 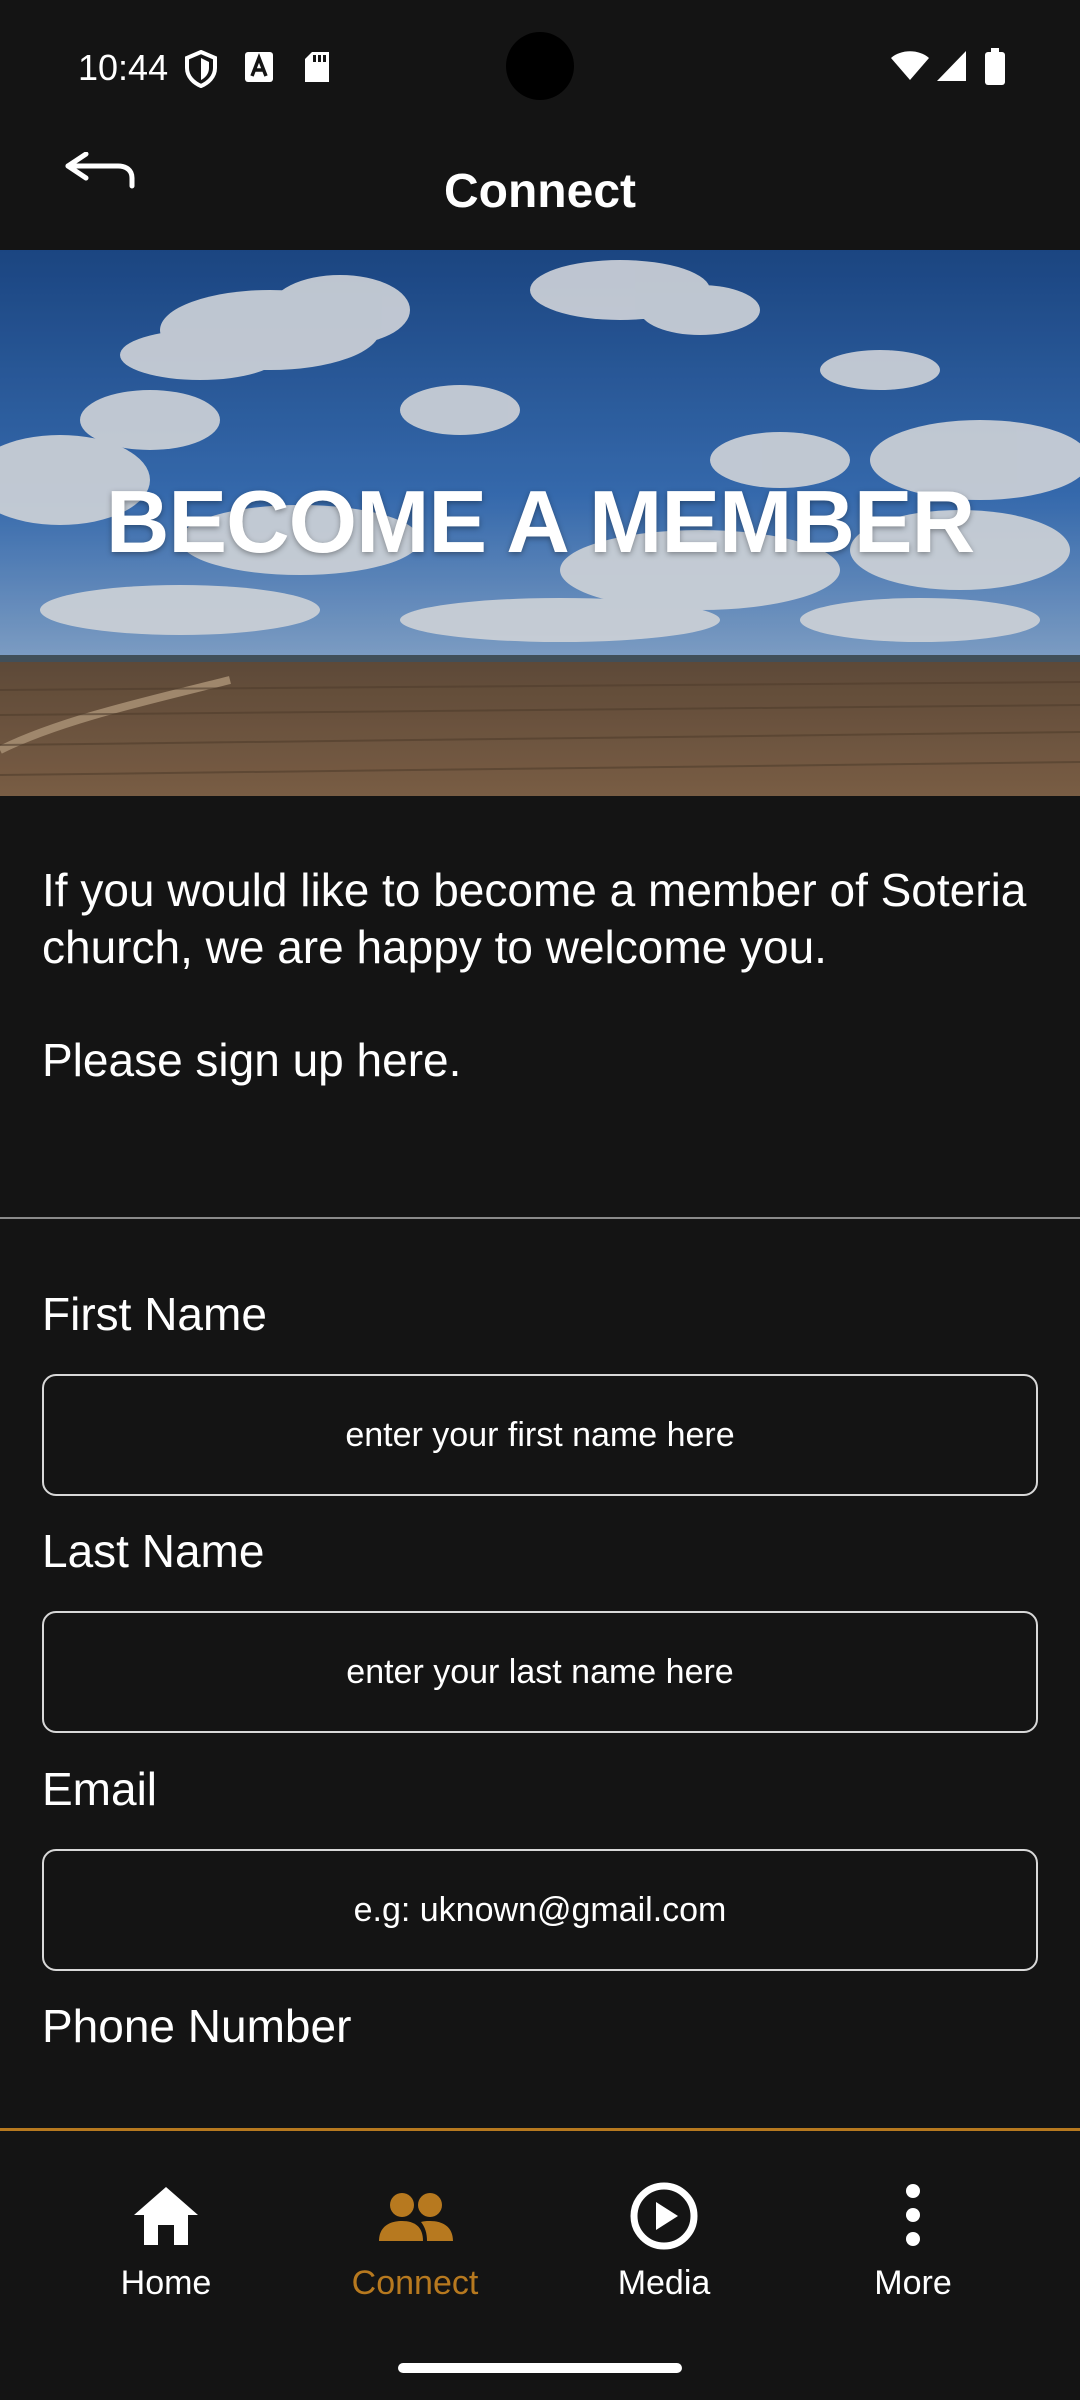 What do you see at coordinates (664, 2283) in the screenshot?
I see `nav-label-media: Media` at bounding box center [664, 2283].